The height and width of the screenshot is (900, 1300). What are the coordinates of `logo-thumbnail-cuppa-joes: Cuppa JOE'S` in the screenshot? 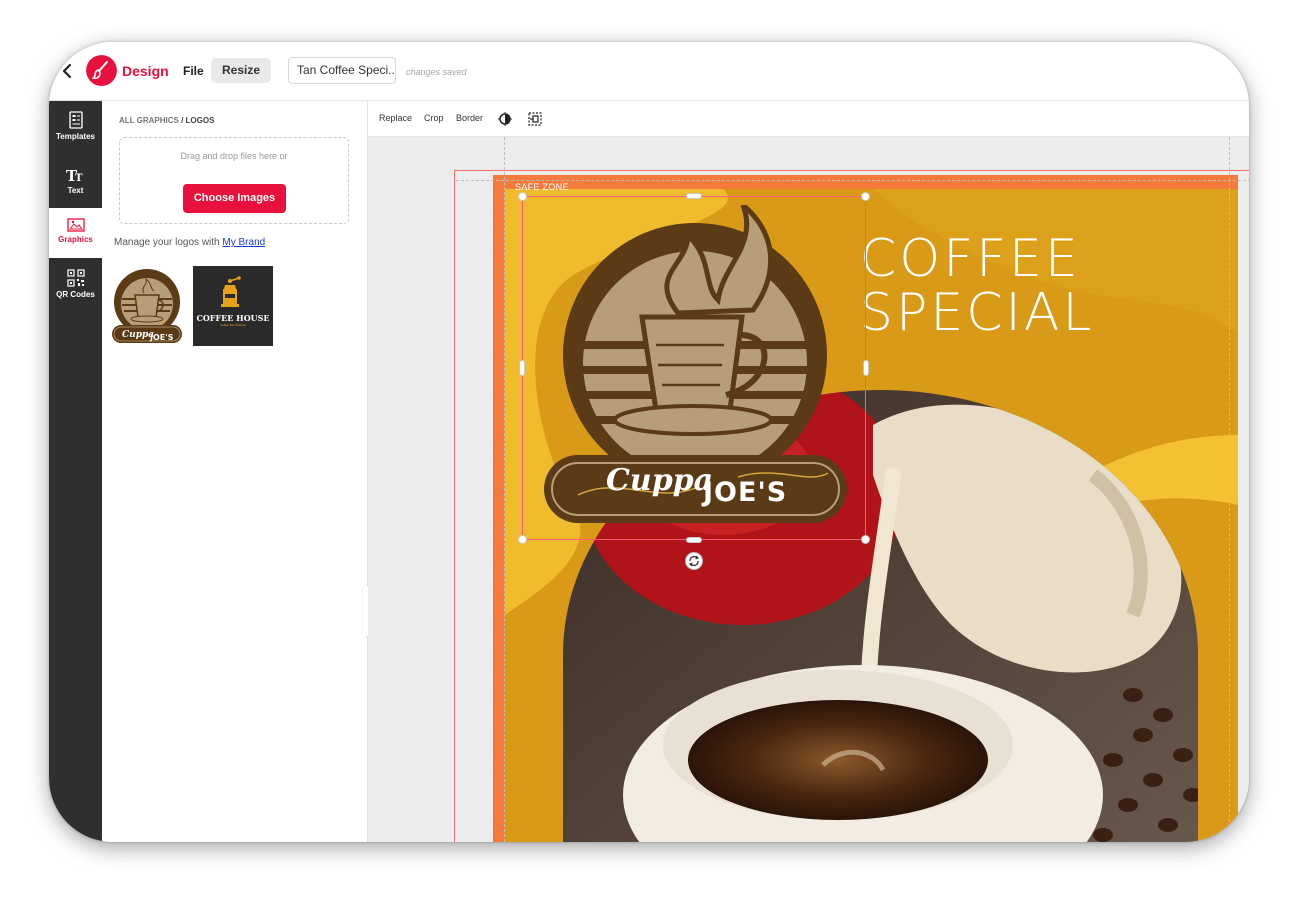 It's located at (147, 306).